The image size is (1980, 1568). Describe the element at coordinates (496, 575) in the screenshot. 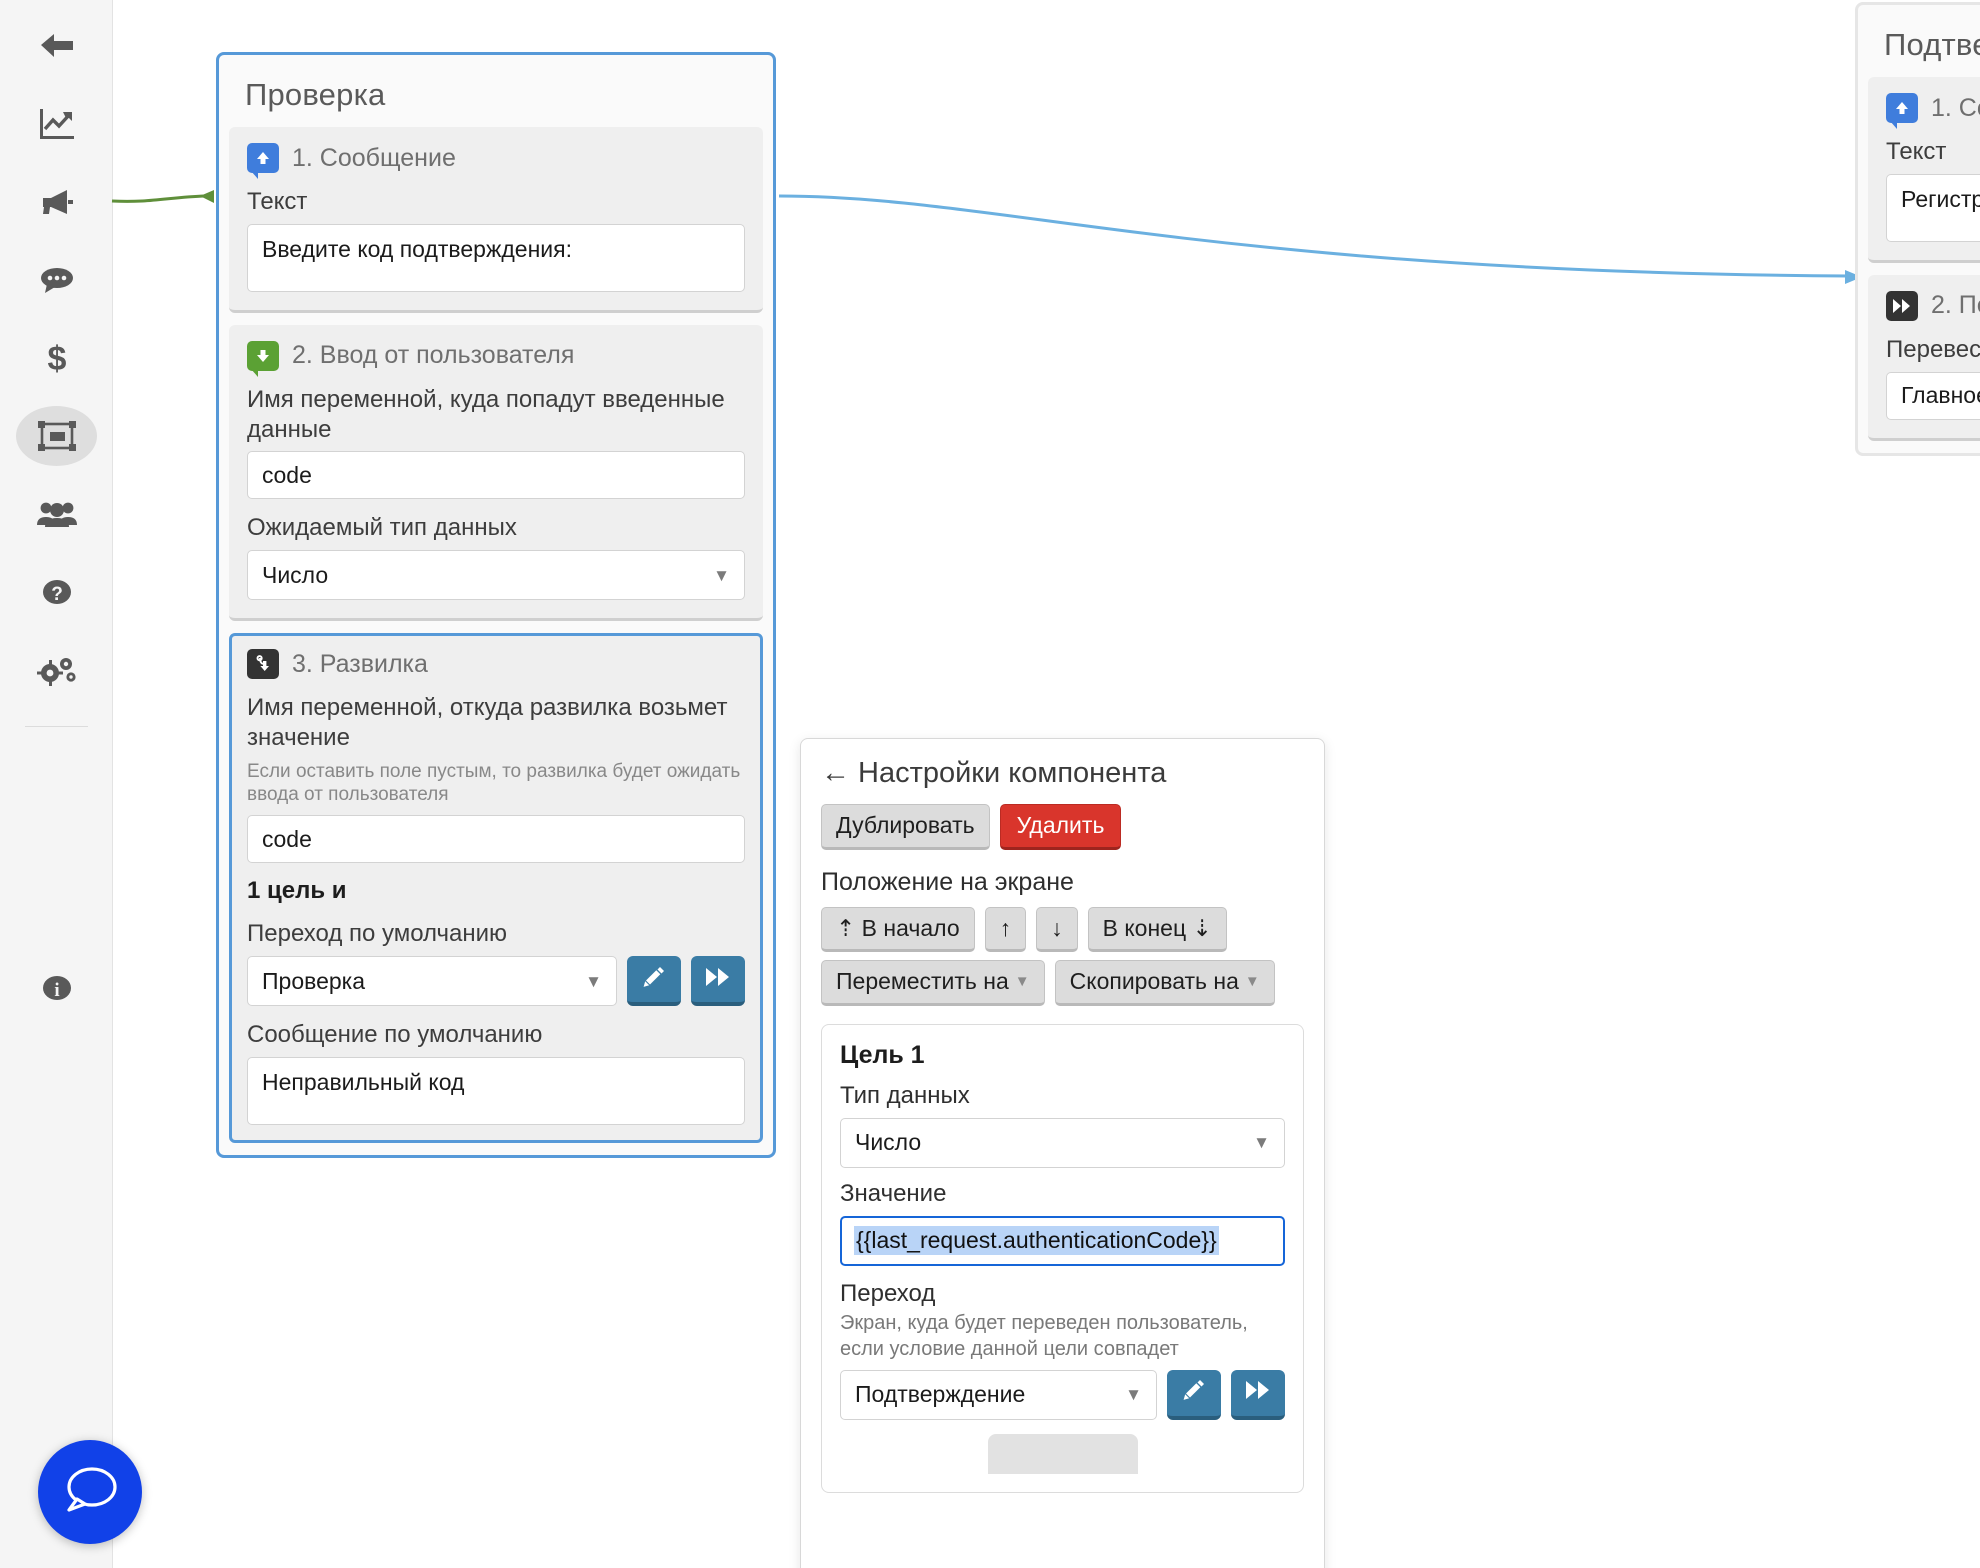

I see `expected-type-select: Число ▼` at that location.